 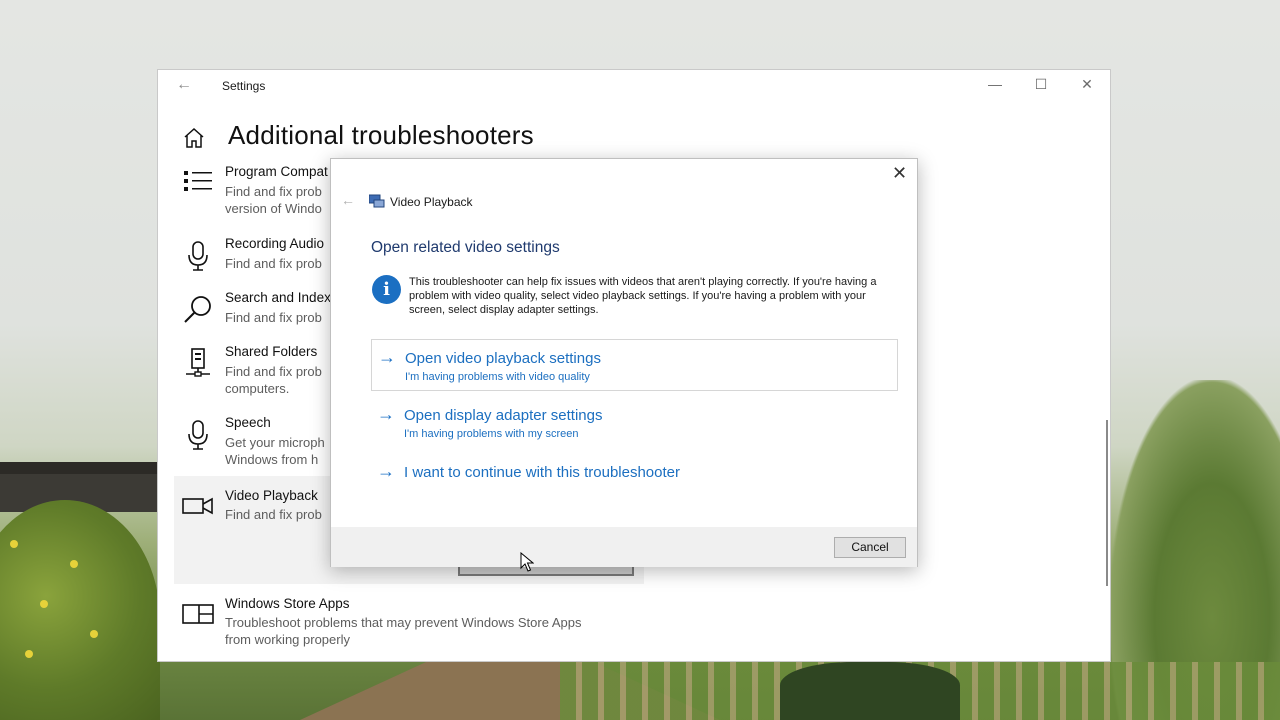 What do you see at coordinates (244, 86) in the screenshot?
I see `window-title: Settings` at bounding box center [244, 86].